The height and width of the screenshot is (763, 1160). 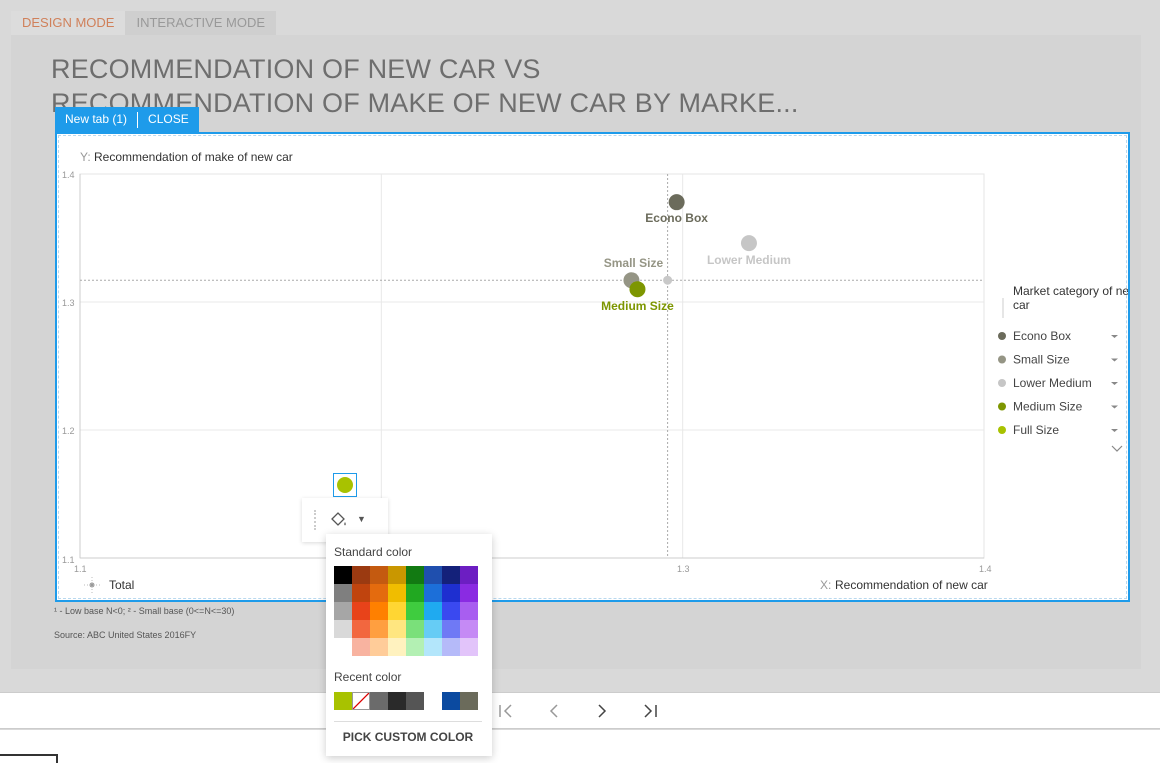 I want to click on chart-tab: New tab (1), so click(x=96, y=119).